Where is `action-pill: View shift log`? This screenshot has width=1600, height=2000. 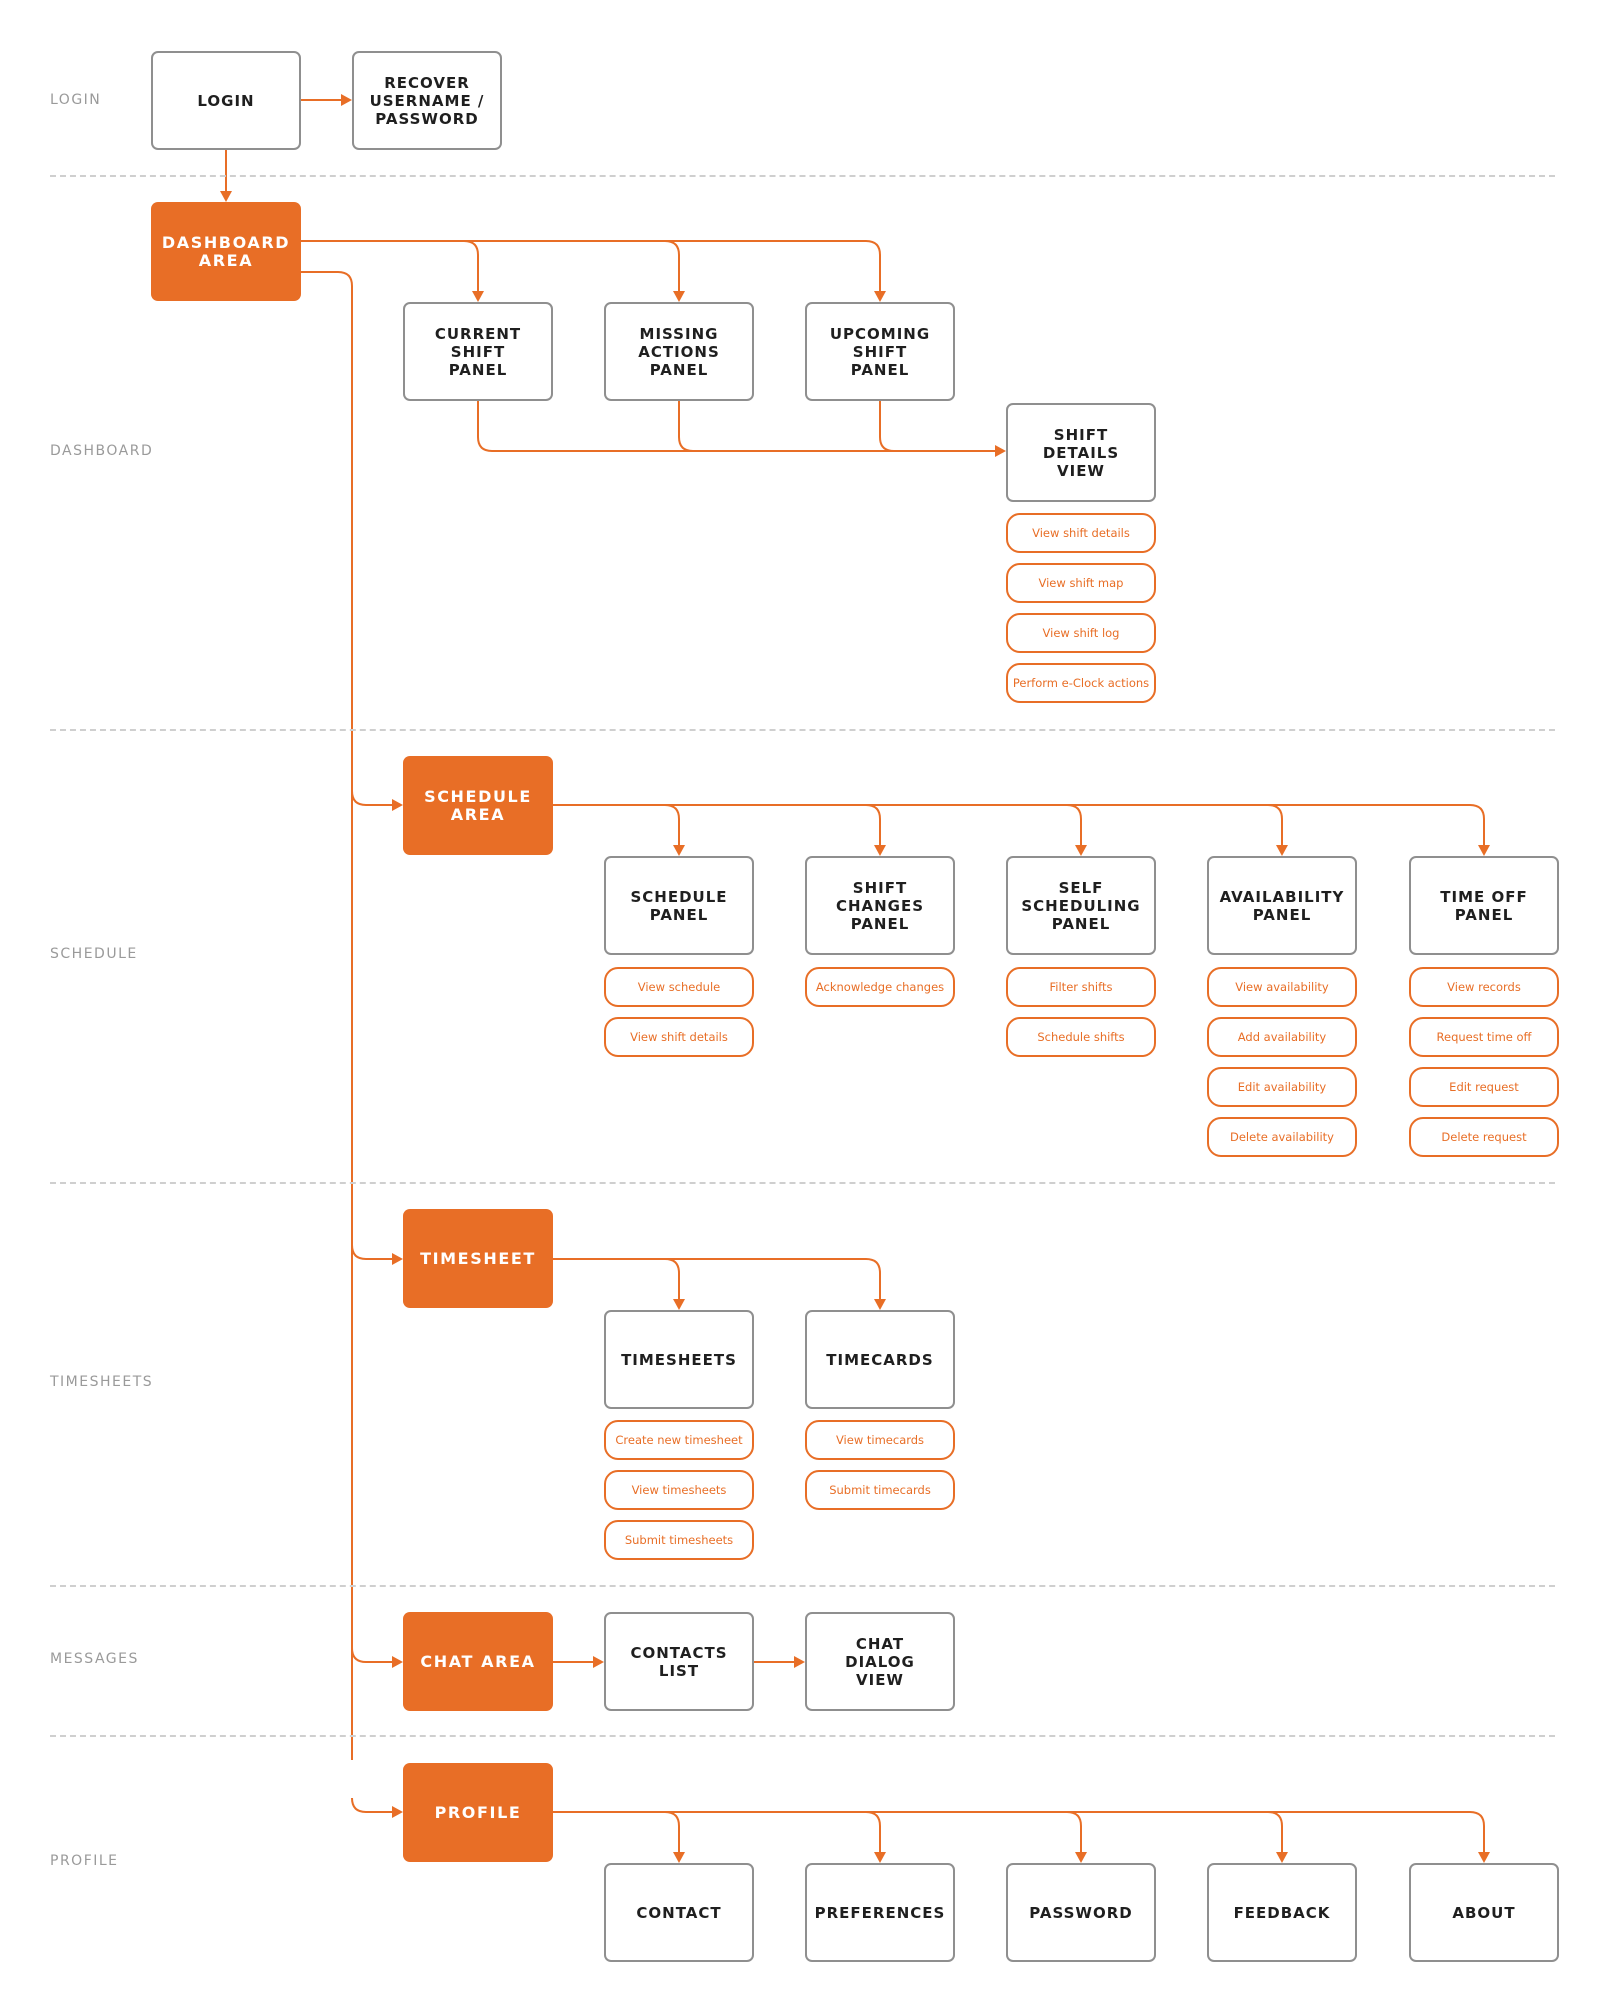
action-pill: View shift log is located at coordinates (1081, 633).